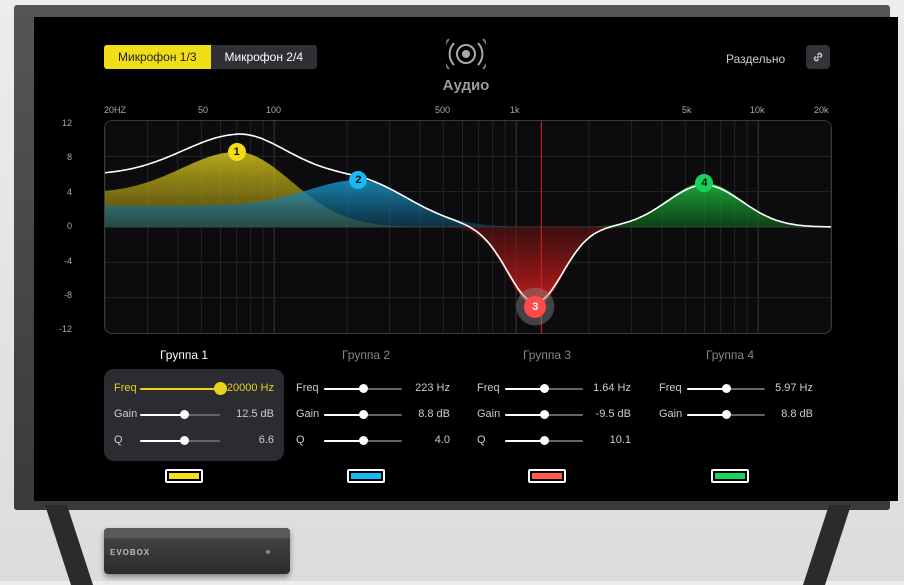 The width and height of the screenshot is (904, 585). Describe the element at coordinates (115, 110) in the screenshot. I see `x-tick-label: 20HZ` at that location.